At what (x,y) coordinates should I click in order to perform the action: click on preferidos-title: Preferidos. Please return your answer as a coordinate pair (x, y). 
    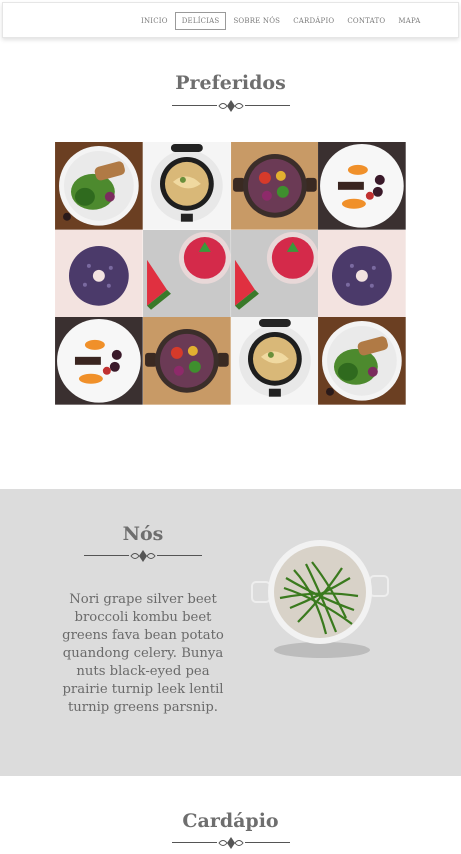
    Looking at the image, I should click on (230, 83).